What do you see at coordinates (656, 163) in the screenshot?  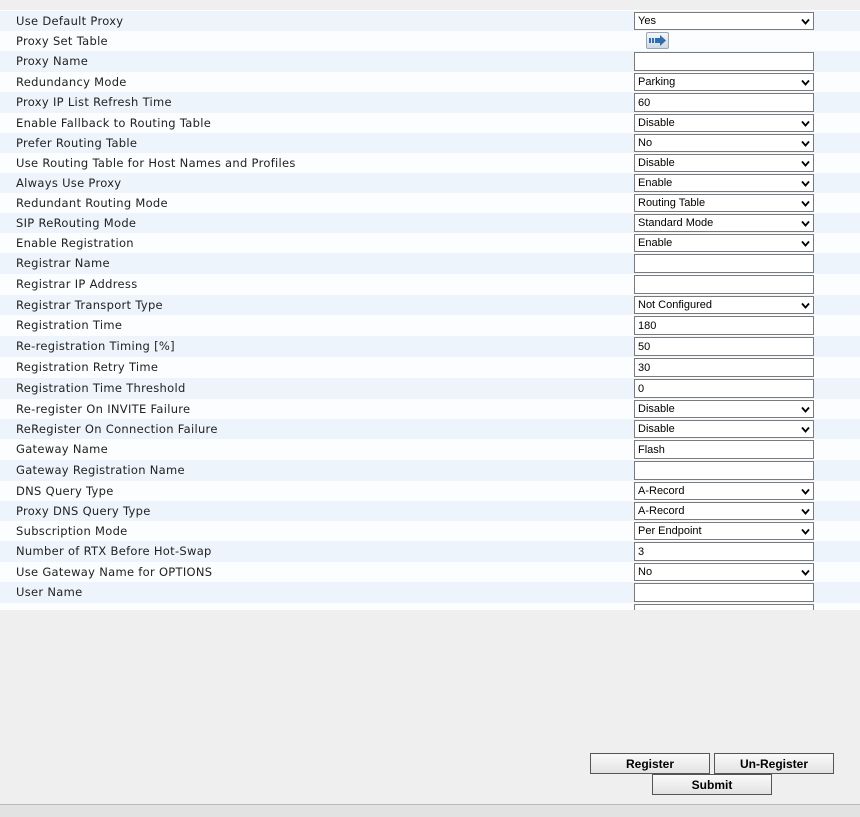 I see `dropdown-value: Disable` at bounding box center [656, 163].